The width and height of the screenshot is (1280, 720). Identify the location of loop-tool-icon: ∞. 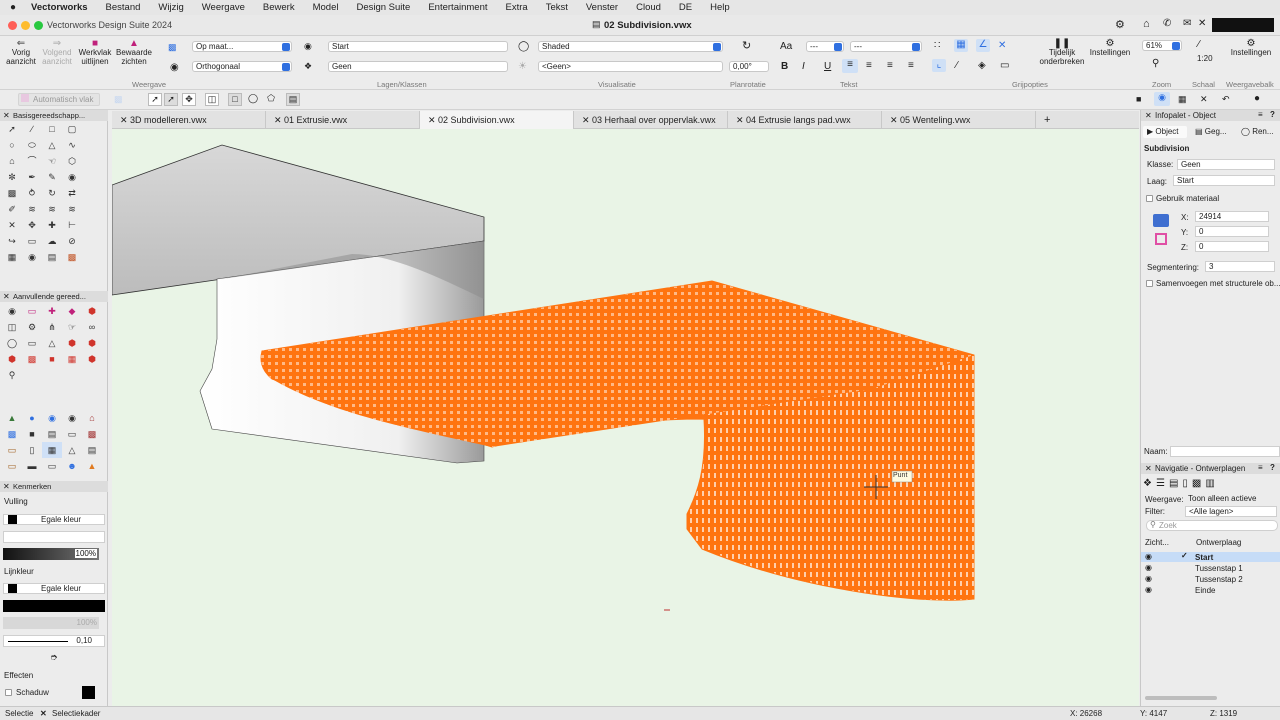
(92, 327).